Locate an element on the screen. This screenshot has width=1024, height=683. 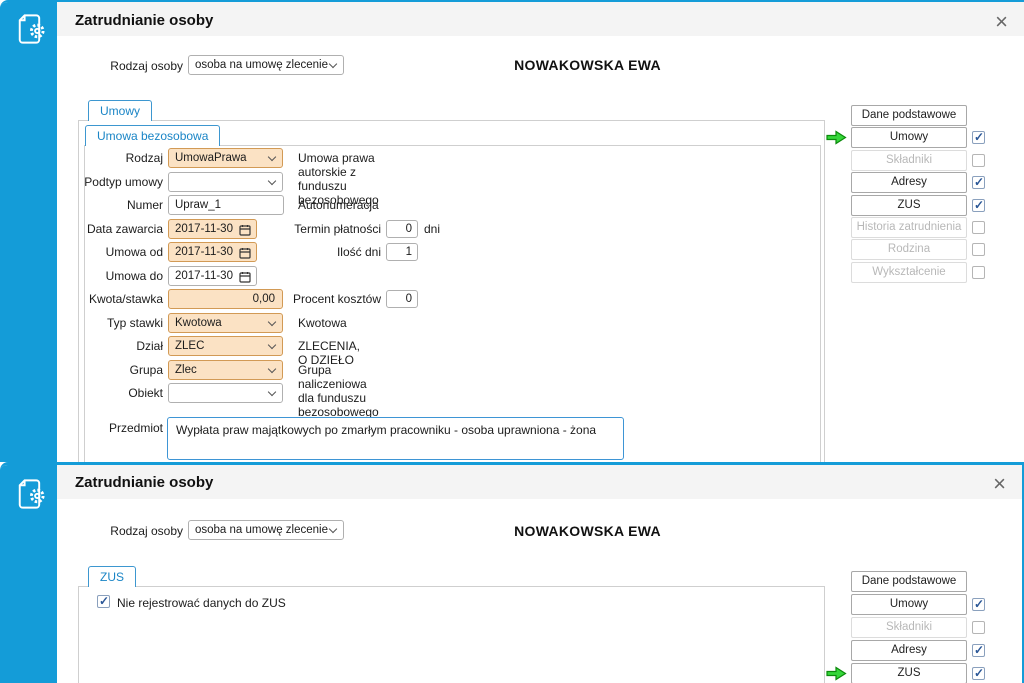
umowa-do-label: Umowa do is located at coordinates (134, 276).